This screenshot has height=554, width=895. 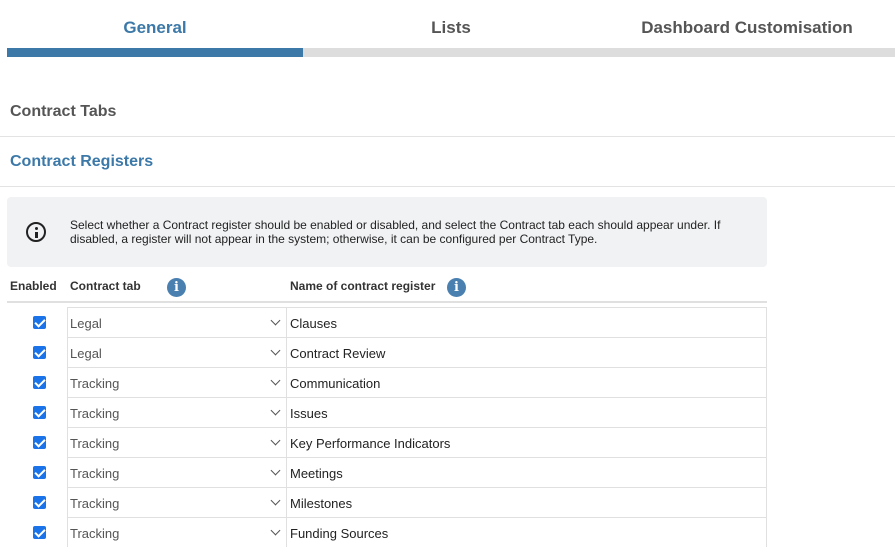 I want to click on register-name: Clauses, so click(x=313, y=323).